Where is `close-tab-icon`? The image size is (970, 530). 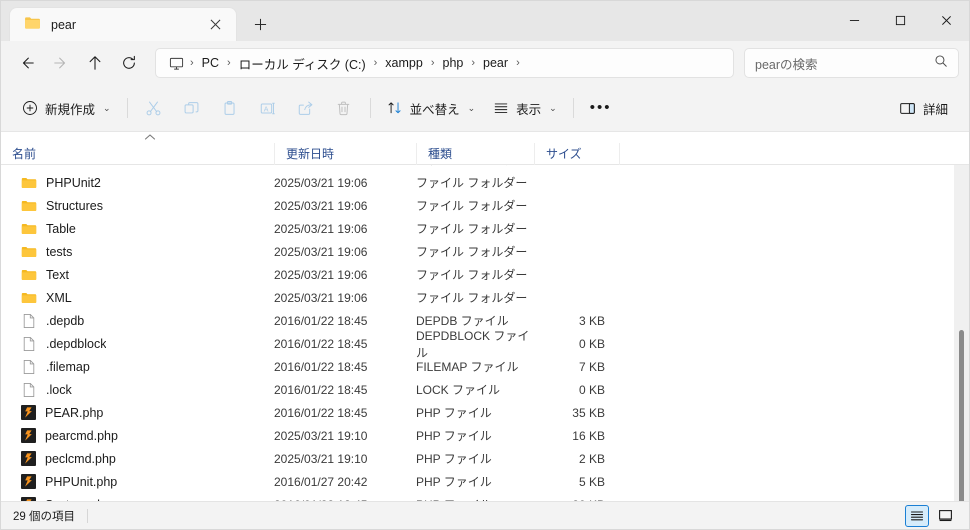 close-tab-icon is located at coordinates (215, 25).